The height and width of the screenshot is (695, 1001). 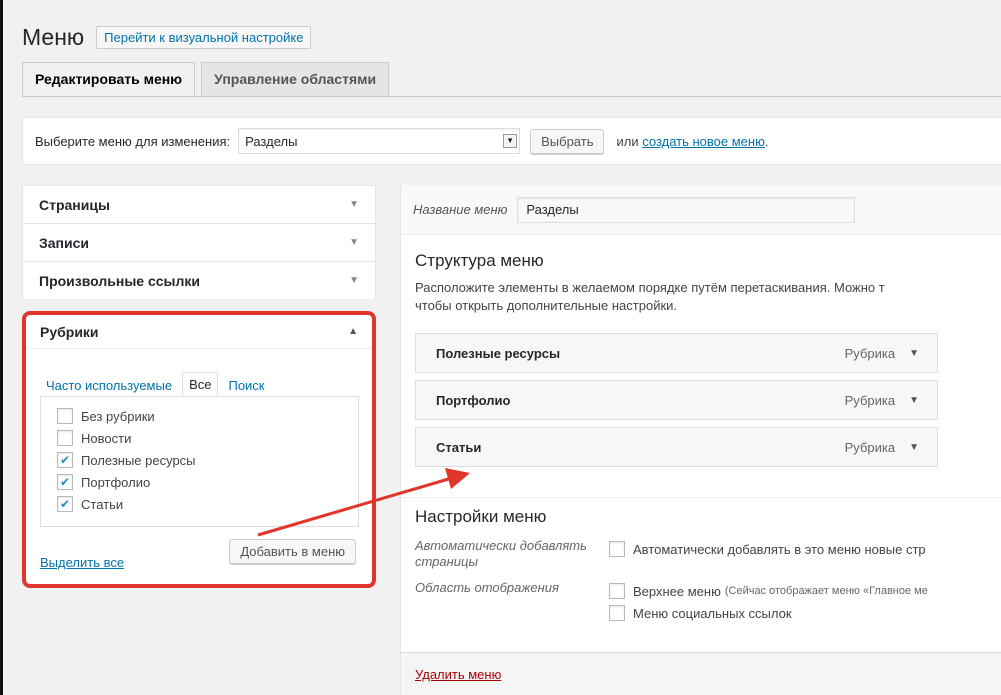 I want to click on menu-select: Разделы ▼, so click(x=379, y=141).